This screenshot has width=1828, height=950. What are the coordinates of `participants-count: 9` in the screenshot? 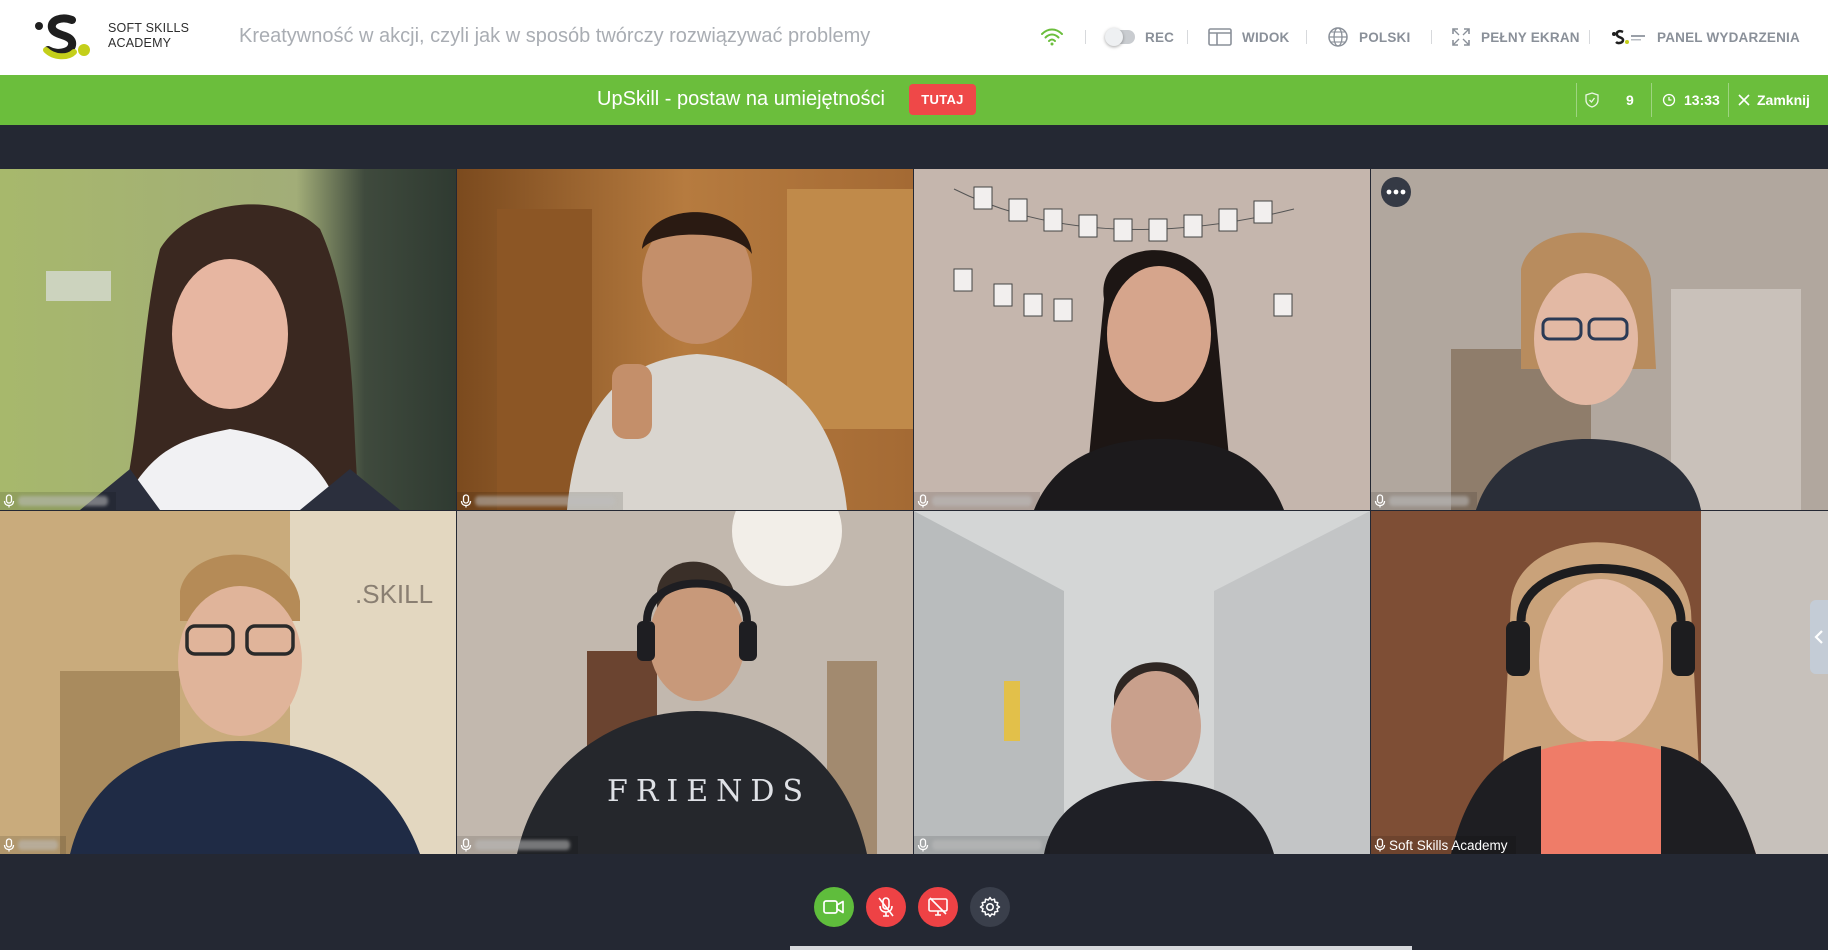 It's located at (1609, 100).